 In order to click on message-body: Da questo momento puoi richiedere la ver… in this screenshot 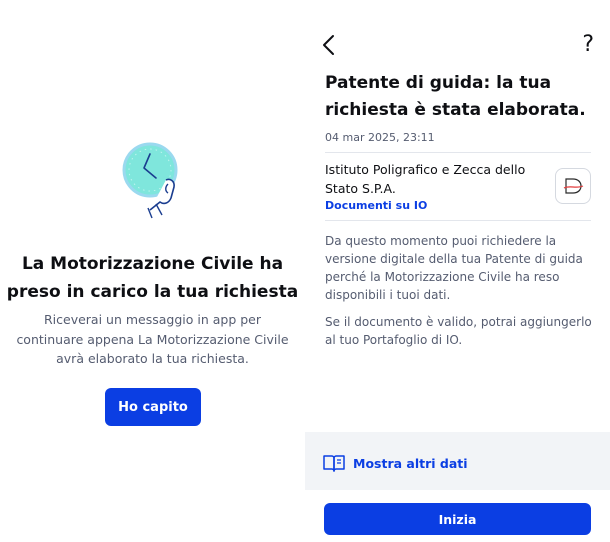, I will do `click(459, 295)`.